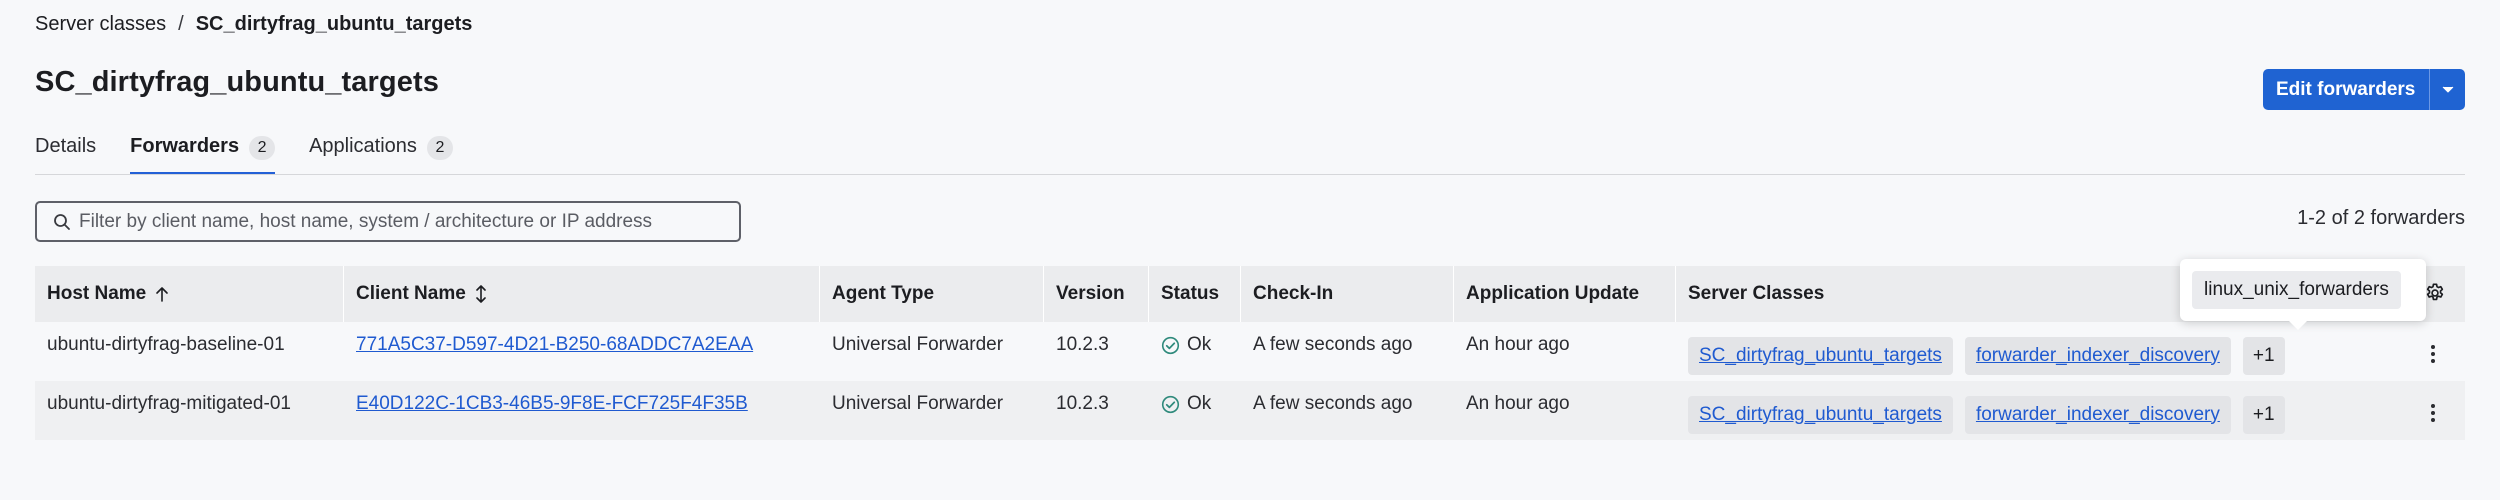  I want to click on column-header-version: Version, so click(1096, 294).